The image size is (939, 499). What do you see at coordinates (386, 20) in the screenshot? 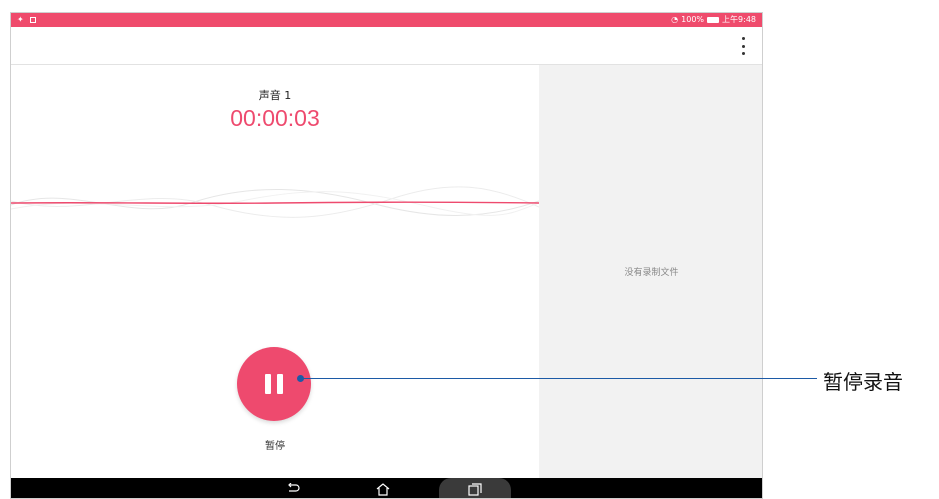
I see `status-bar: ✦ ◔ 100% 上午9:48` at bounding box center [386, 20].